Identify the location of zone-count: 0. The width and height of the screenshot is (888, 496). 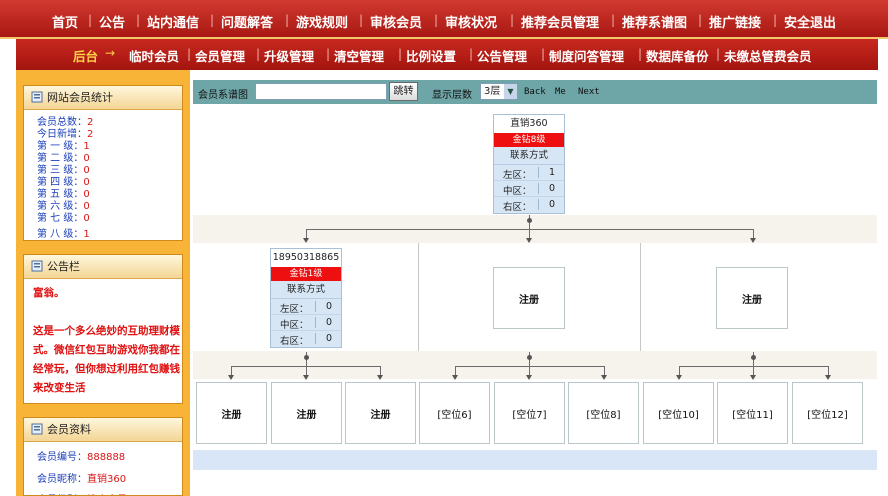
(551, 204).